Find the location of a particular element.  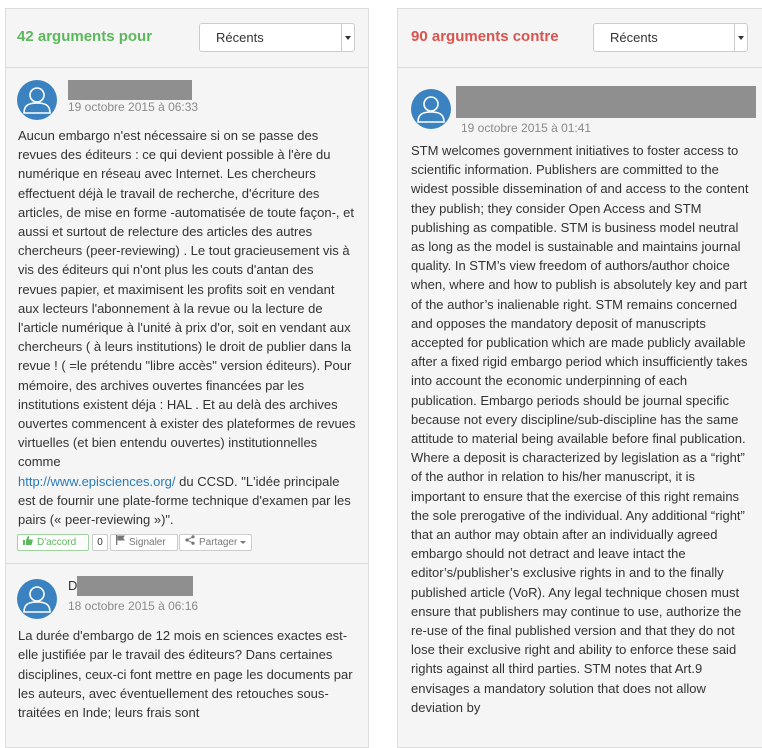

author-name-initial: D is located at coordinates (73, 586).